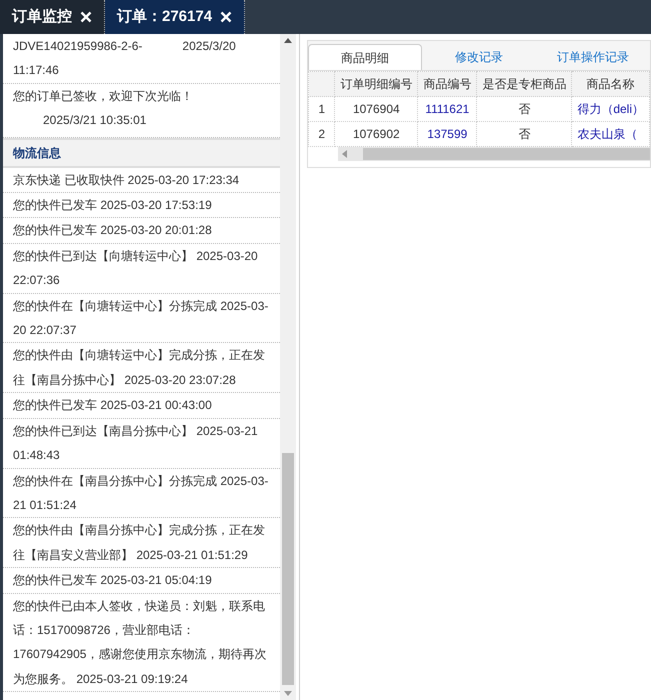 This screenshot has width=651, height=700. What do you see at coordinates (126, 180) in the screenshot?
I see `logistics-entry: 京东快递 已收取快件 2025-03-20 17:23:34` at bounding box center [126, 180].